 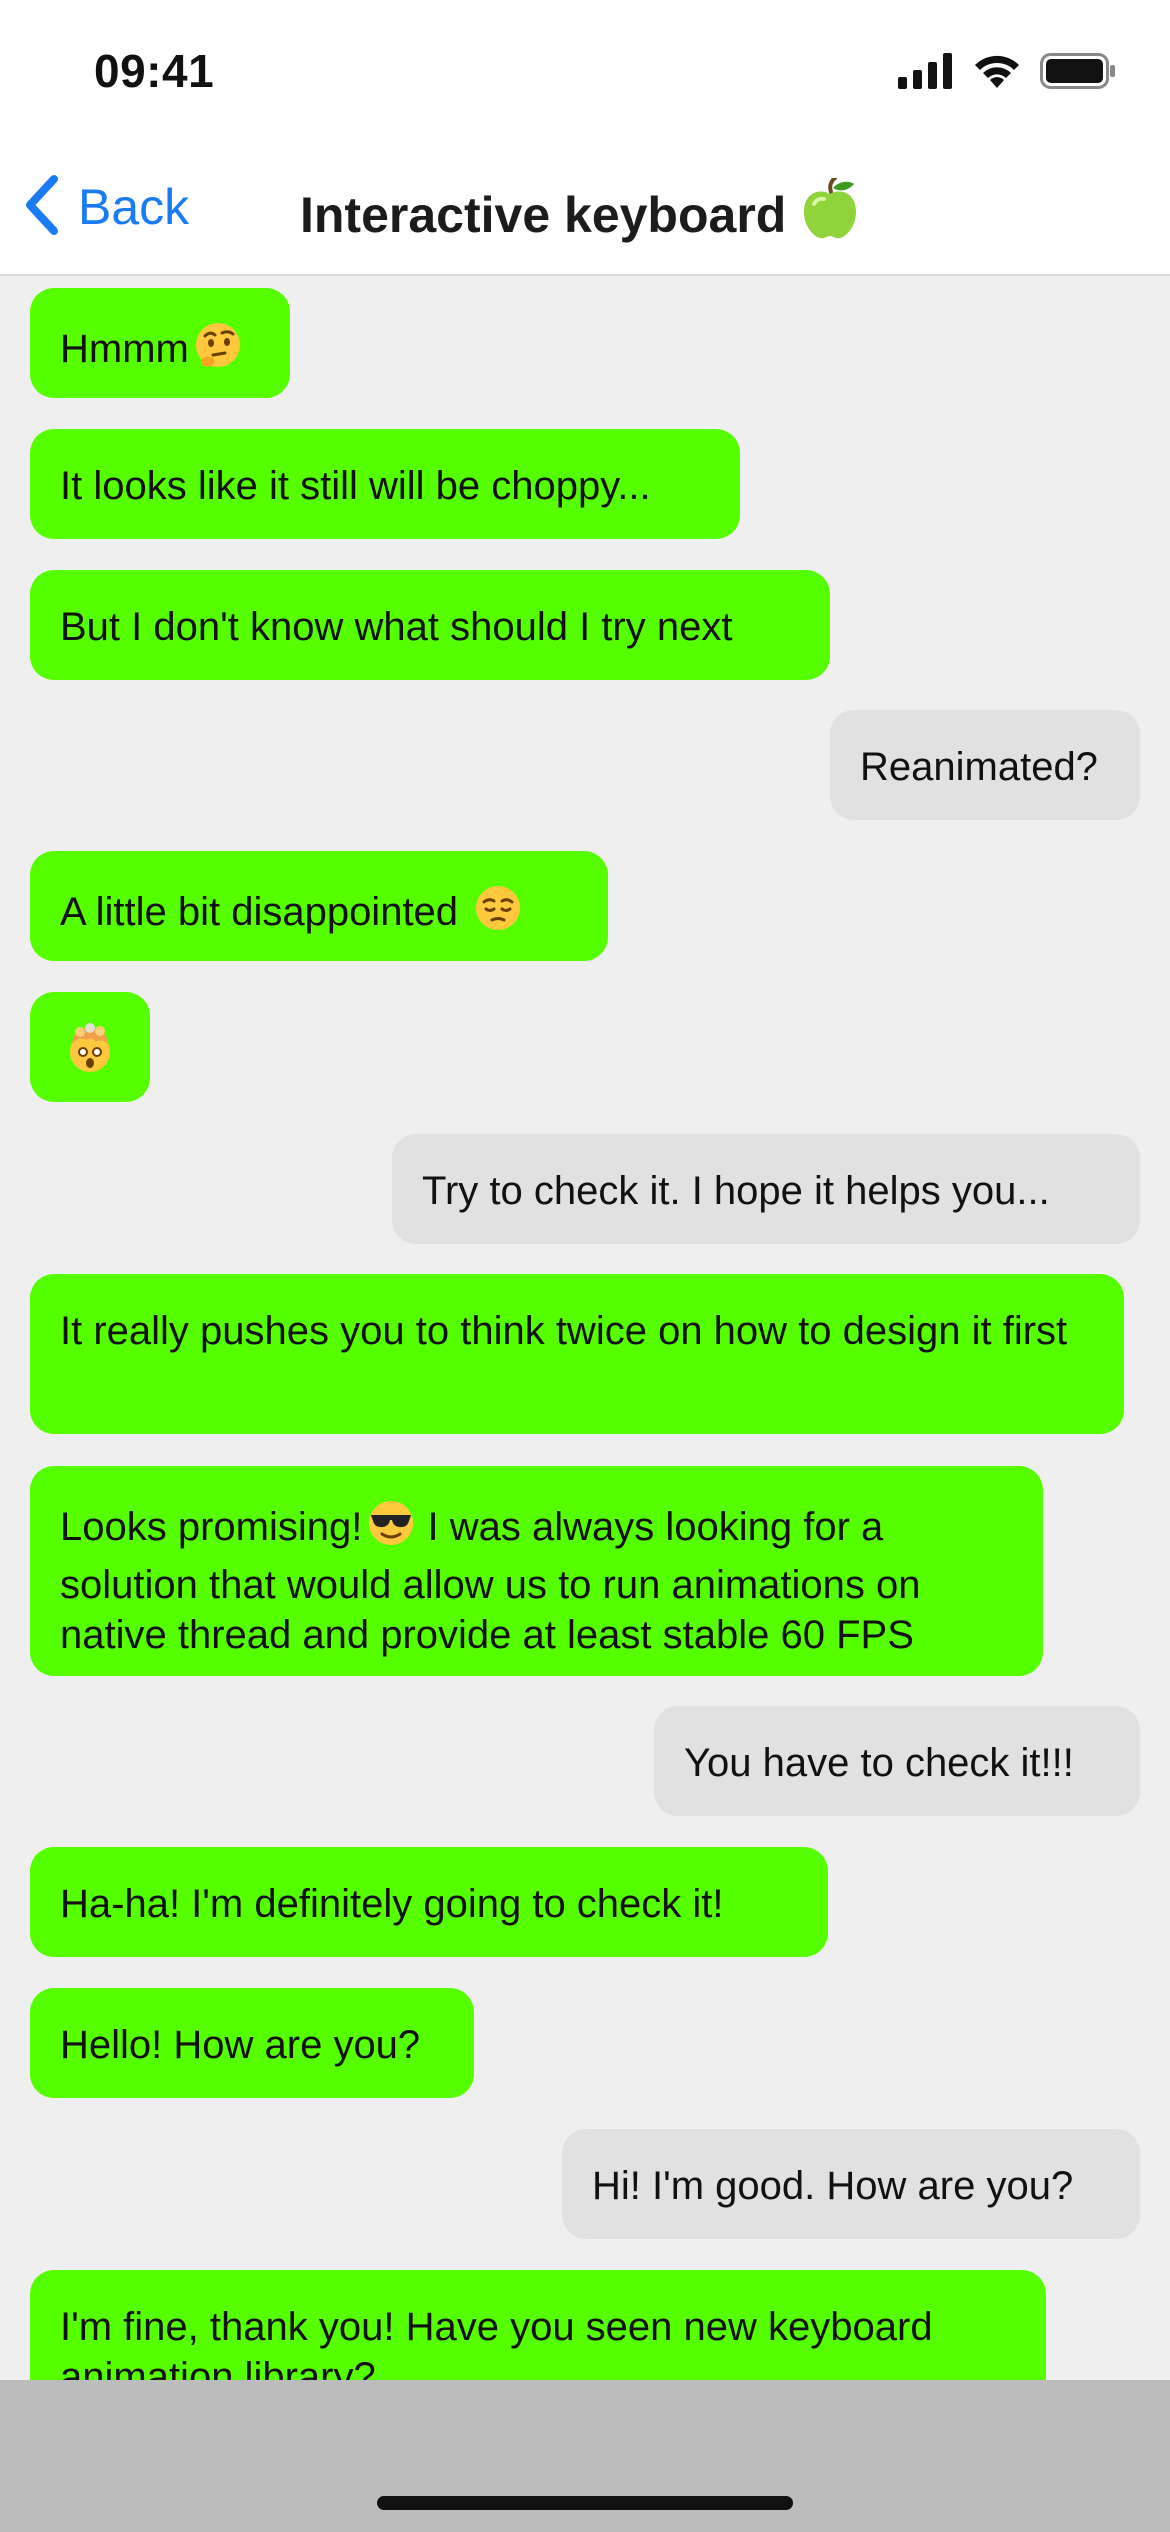 I want to click on message-bubble-incoming: Hmmm, so click(x=160, y=343).